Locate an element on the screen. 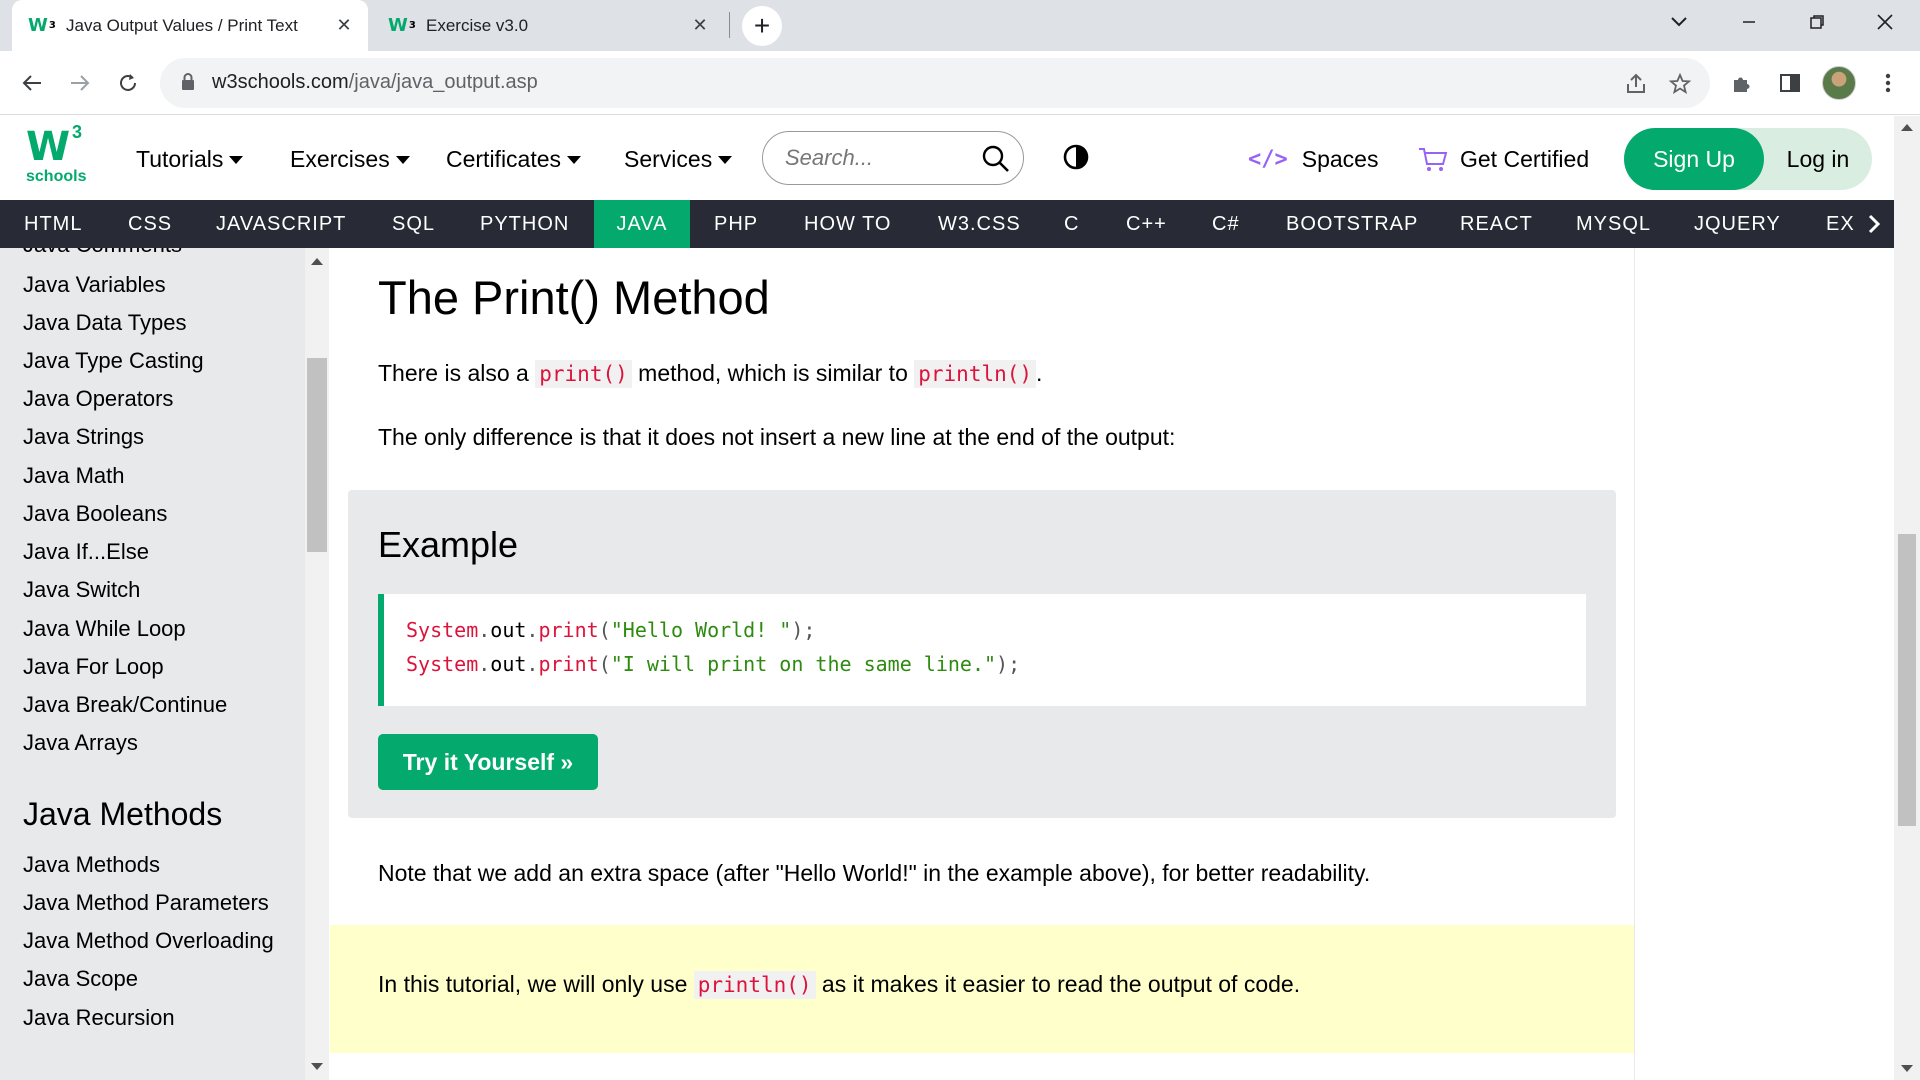  sidebar-item: Java For Loop is located at coordinates (93, 667).